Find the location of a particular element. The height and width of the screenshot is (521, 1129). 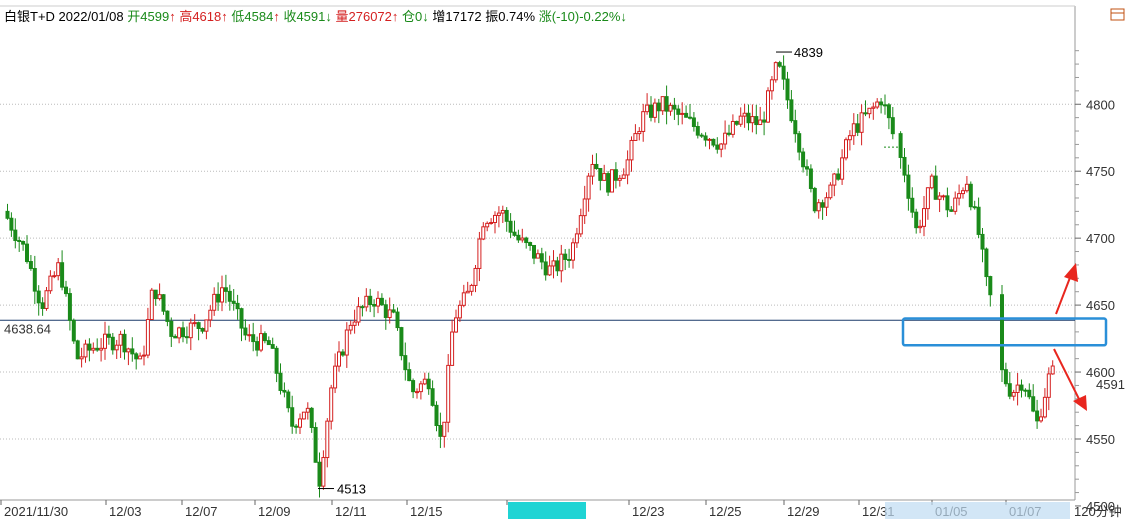

y-axis-ticks: 4500455046004650470047504800 is located at coordinates (1095, 282).